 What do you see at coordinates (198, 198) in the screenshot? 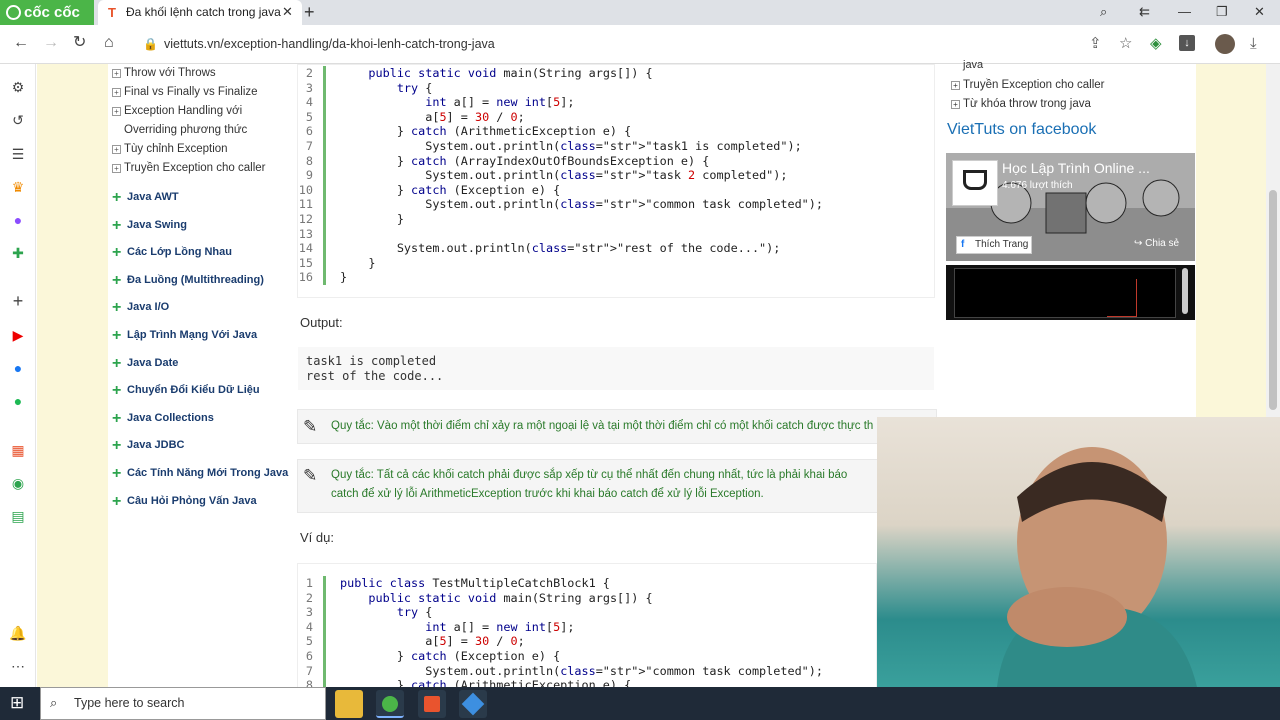
I see `menu-item-java-awt: + Java AWT` at bounding box center [198, 198].